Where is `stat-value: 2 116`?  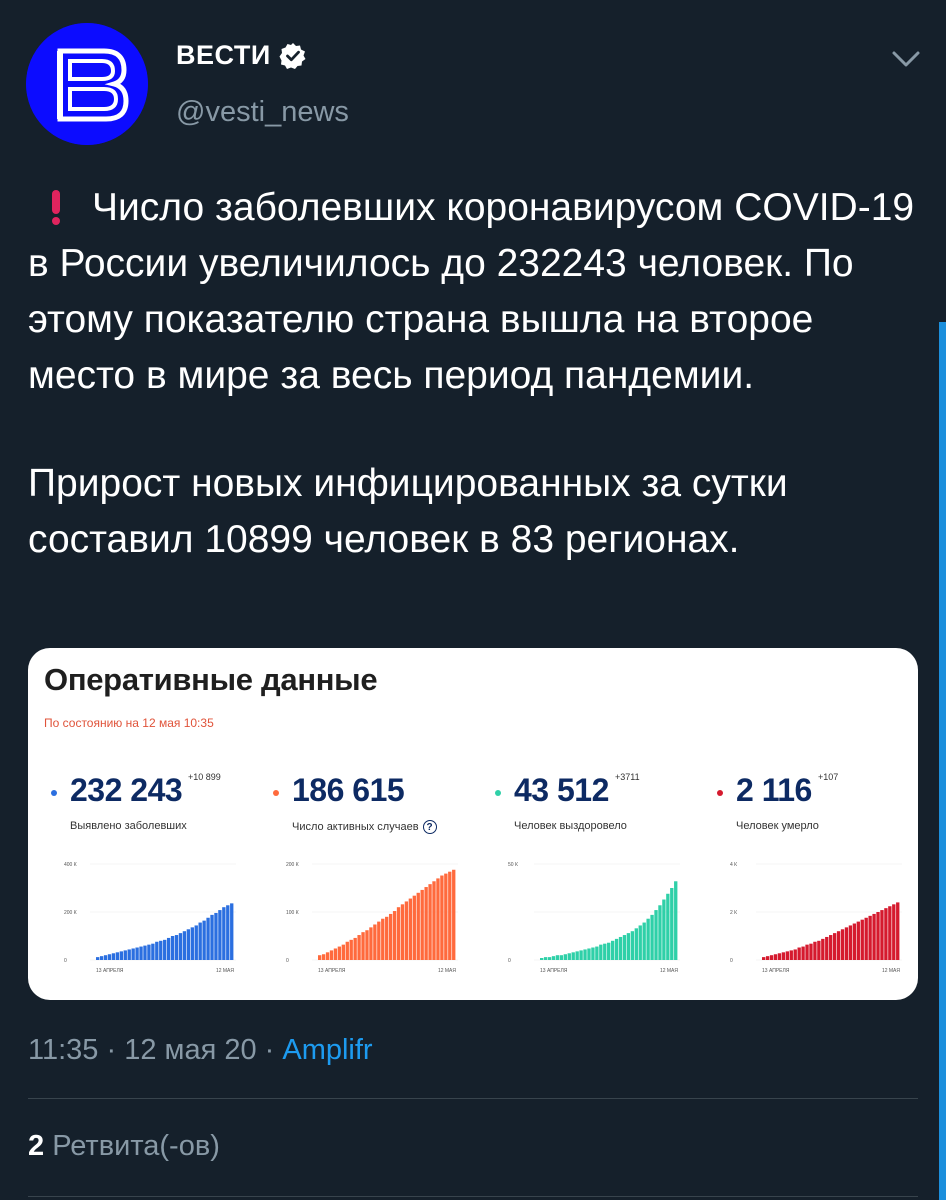
stat-value: 2 116 is located at coordinates (774, 790).